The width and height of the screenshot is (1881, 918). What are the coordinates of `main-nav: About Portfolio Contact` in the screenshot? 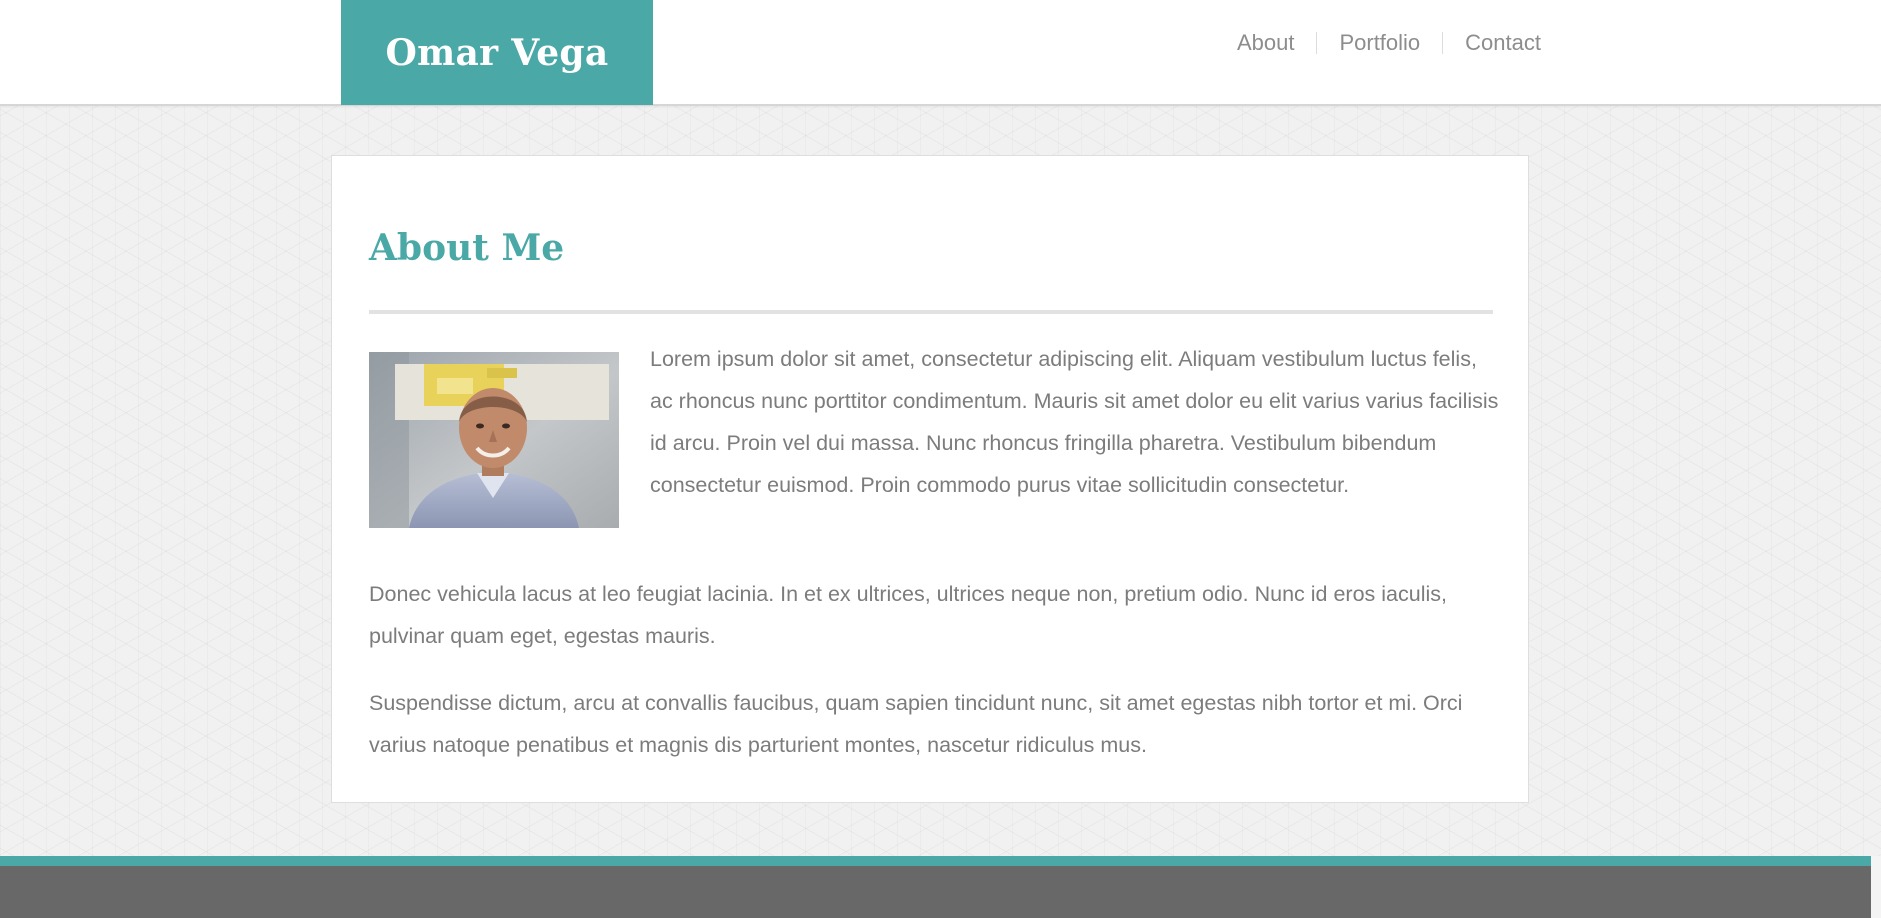 It's located at (1378, 43).